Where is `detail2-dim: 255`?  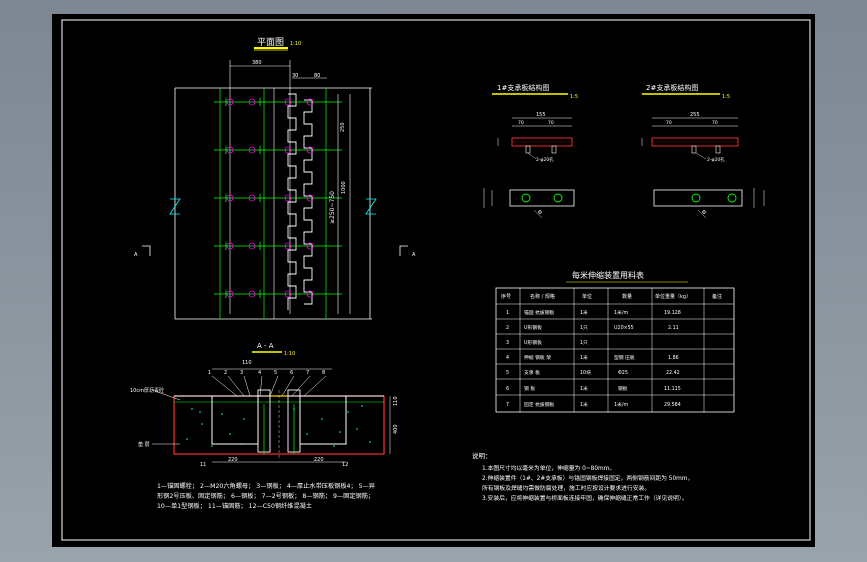 detail2-dim: 255 is located at coordinates (695, 115).